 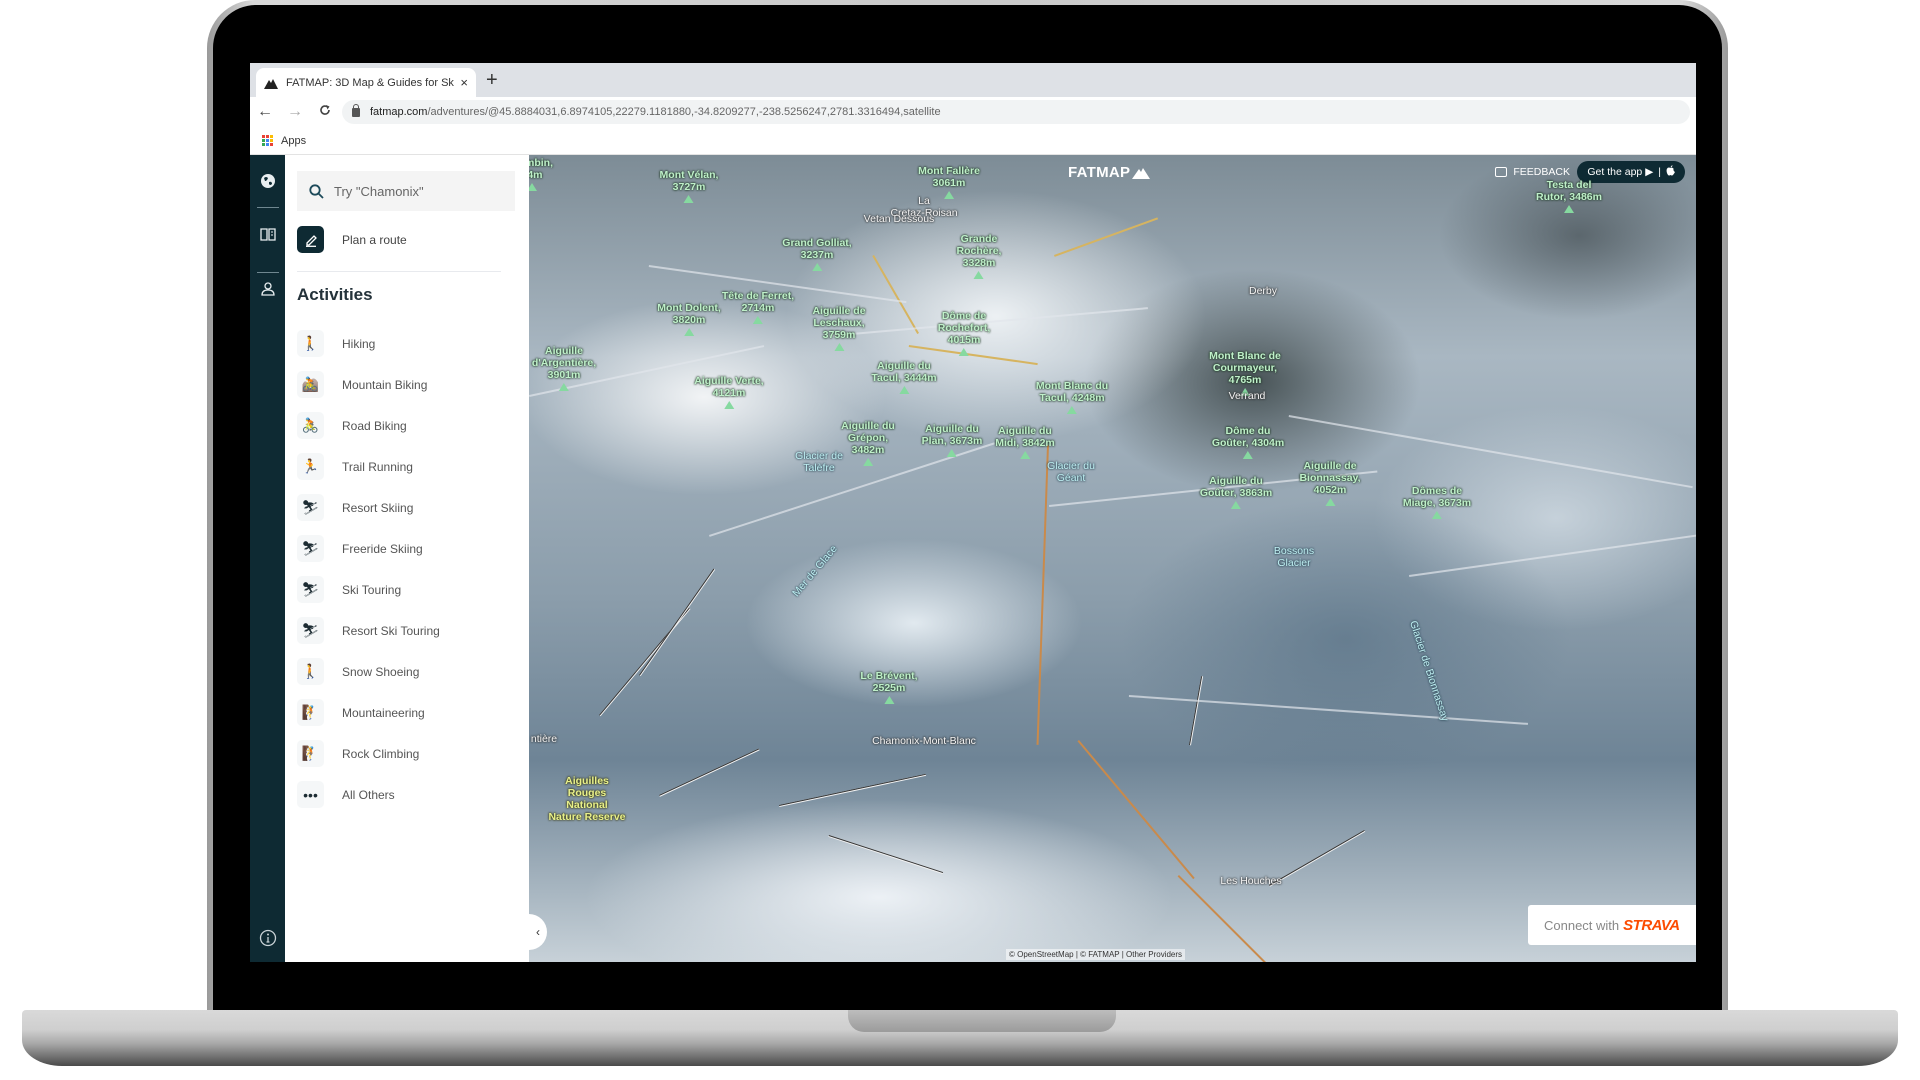 I want to click on activity-item: 🚶 Snow Shoeing, so click(x=368, y=671).